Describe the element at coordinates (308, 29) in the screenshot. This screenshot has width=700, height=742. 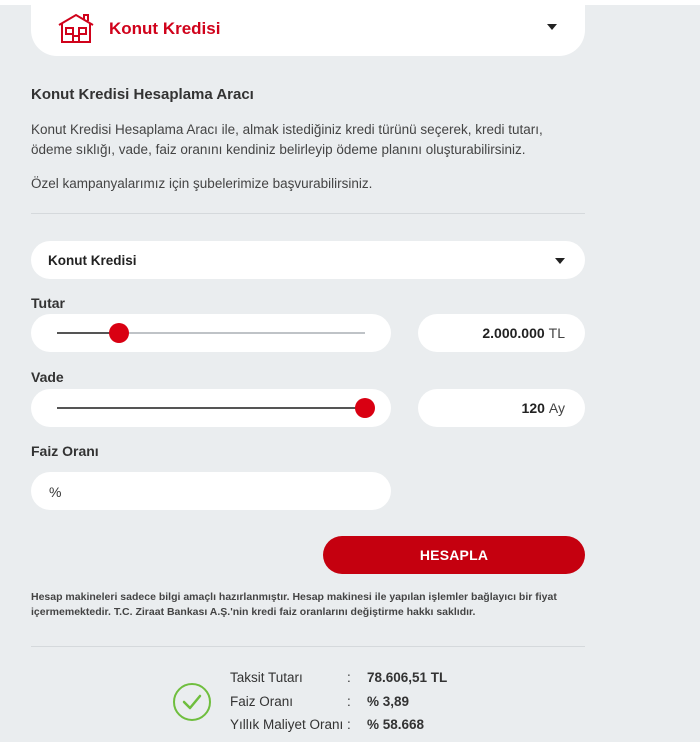
I see `product-header-dropdown: Konut Kredisi` at that location.